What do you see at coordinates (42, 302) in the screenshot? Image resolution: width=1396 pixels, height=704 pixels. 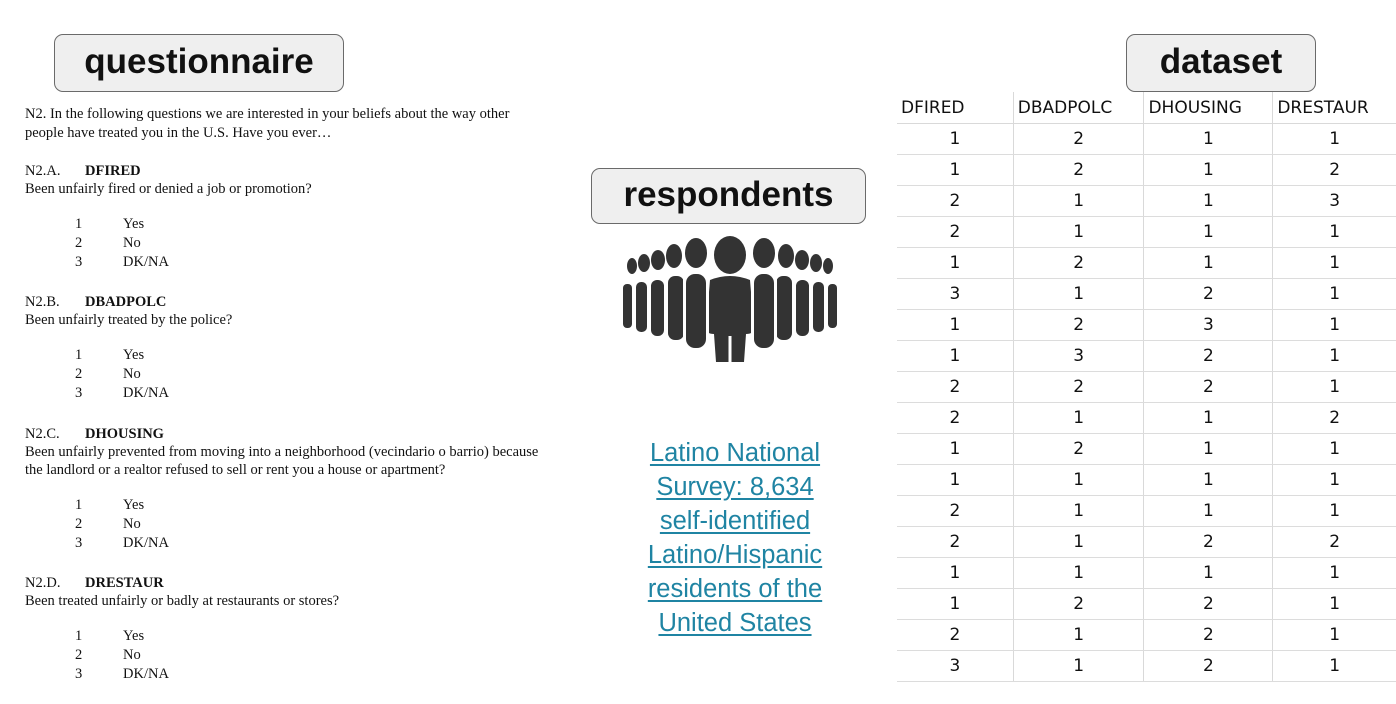 I see `question-code: N2.B.` at bounding box center [42, 302].